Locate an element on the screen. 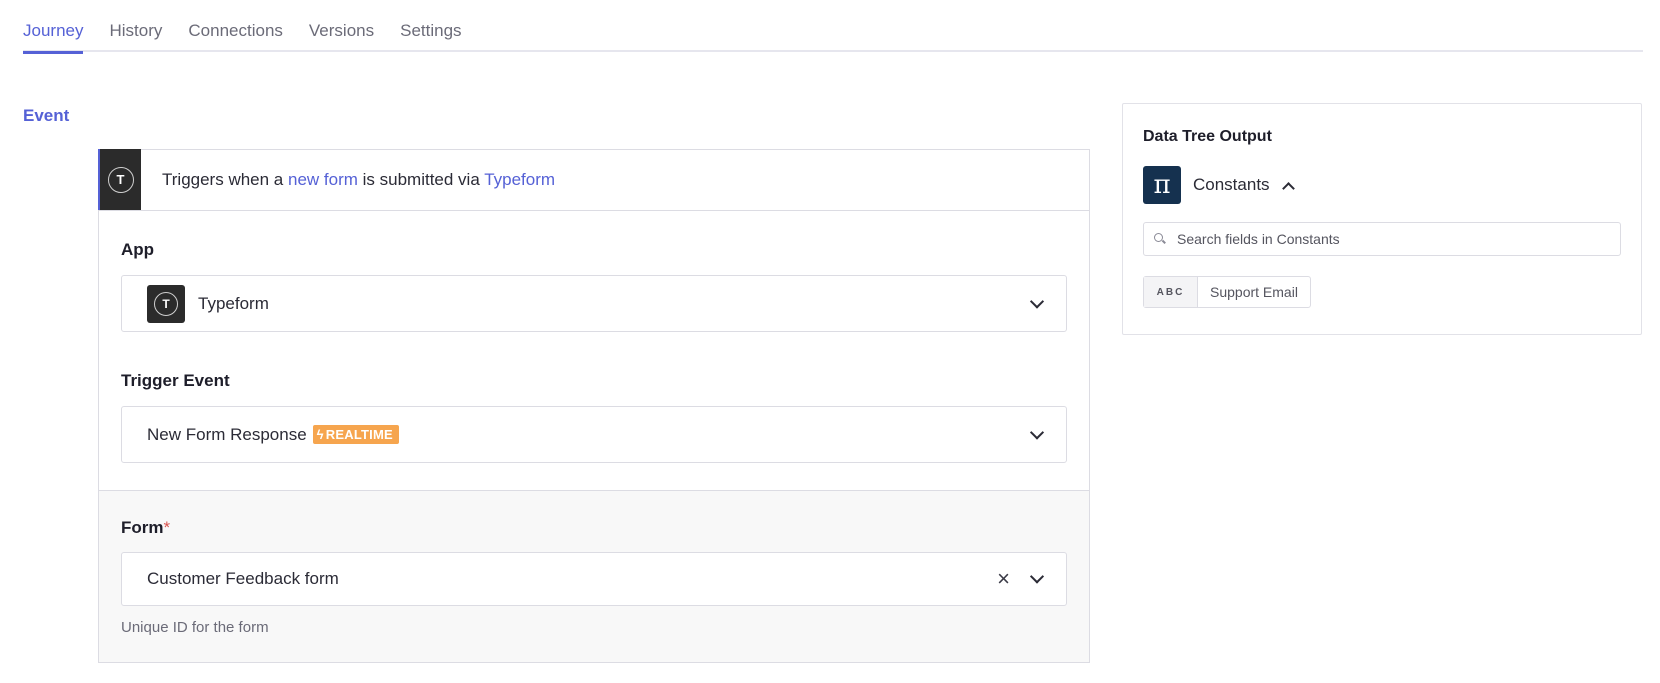 This screenshot has width=1660, height=683. field-chip-label: Support Email is located at coordinates (1254, 292).